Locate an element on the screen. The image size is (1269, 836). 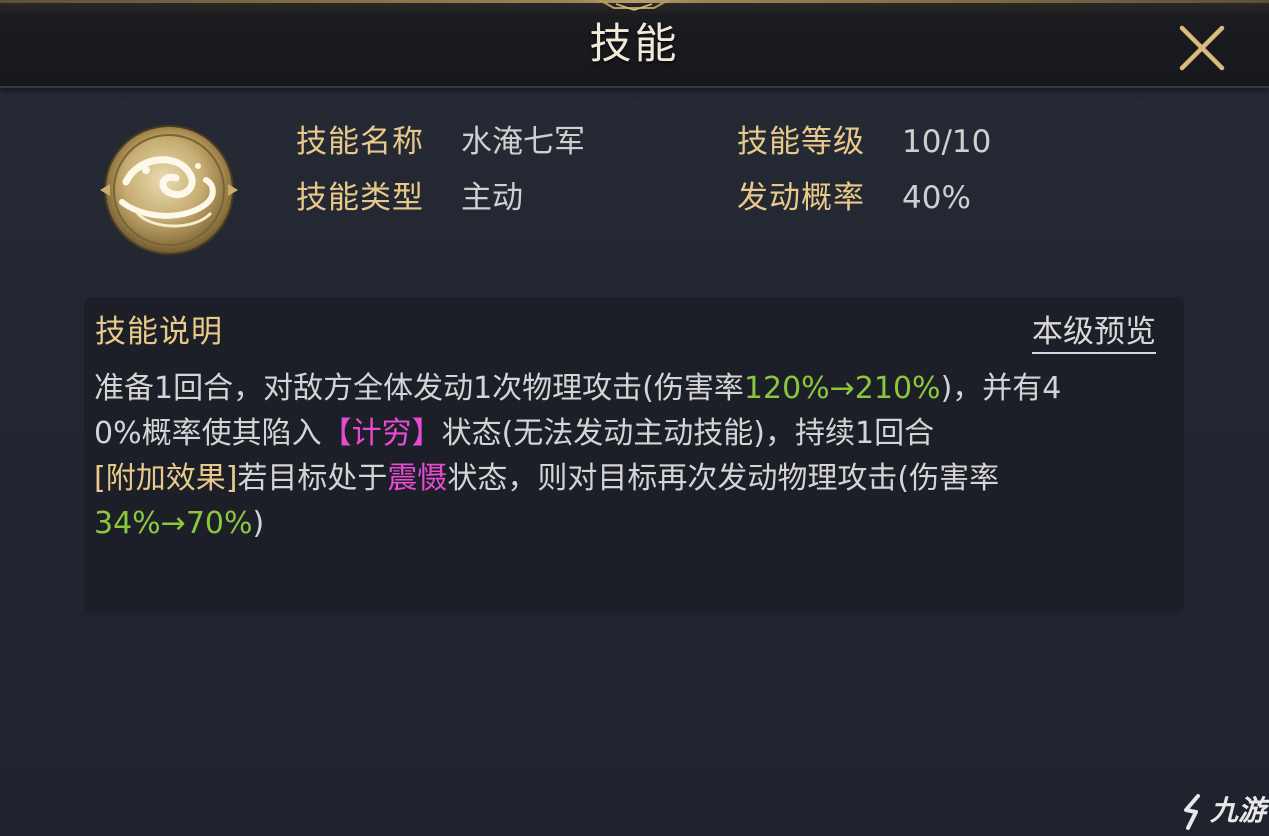
status-keyword-highlight: 震慑 is located at coordinates (417, 478).